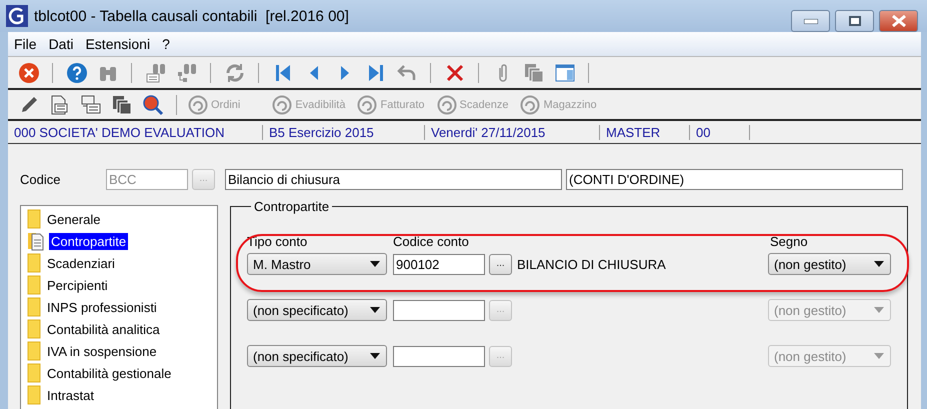 This screenshot has height=409, width=927. I want to click on minimize-icon, so click(811, 21).